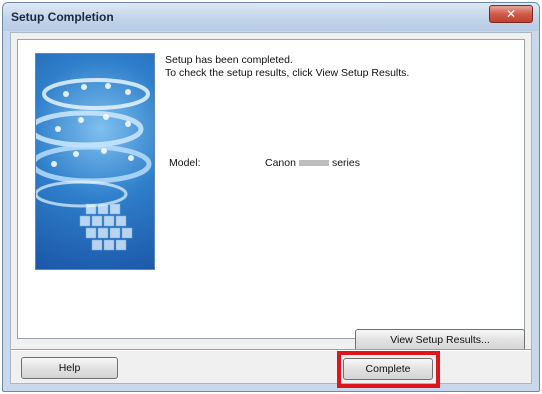 This screenshot has height=394, width=542. I want to click on model-value: Canon series, so click(312, 163).